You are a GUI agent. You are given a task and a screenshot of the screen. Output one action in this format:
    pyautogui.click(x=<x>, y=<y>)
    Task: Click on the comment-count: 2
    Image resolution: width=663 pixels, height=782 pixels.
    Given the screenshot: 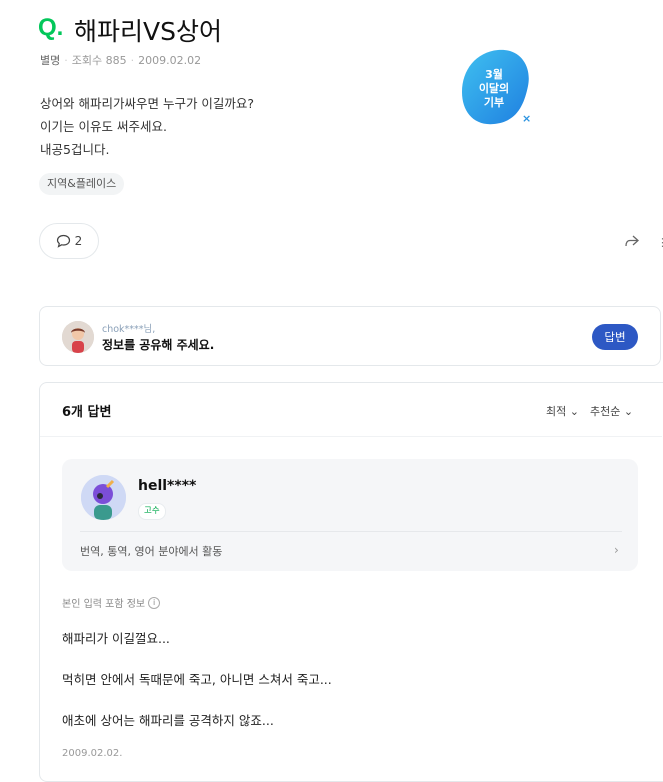 What is the action you would take?
    pyautogui.click(x=78, y=241)
    